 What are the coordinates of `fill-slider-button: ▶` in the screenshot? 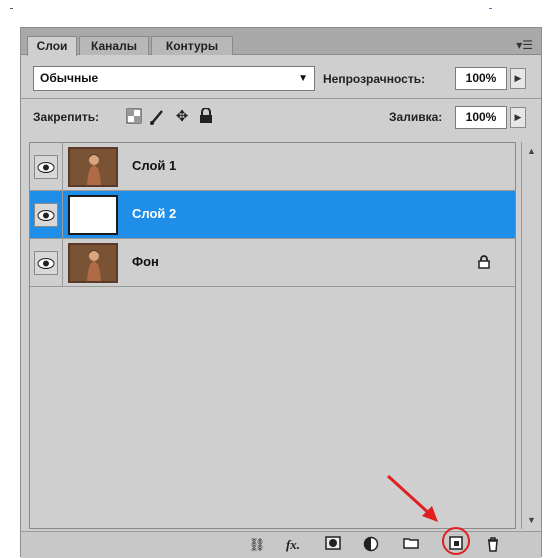 It's located at (518, 117).